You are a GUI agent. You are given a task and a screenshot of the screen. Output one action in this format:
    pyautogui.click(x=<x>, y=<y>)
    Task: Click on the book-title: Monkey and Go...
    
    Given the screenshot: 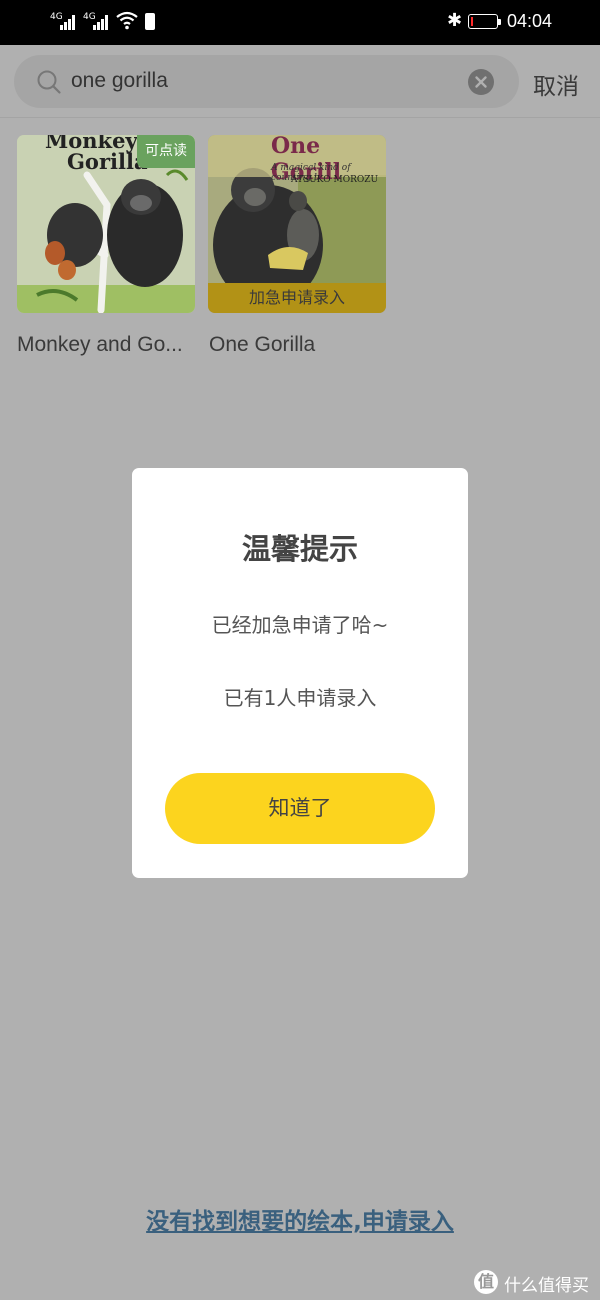 What is the action you would take?
    pyautogui.click(x=100, y=345)
    